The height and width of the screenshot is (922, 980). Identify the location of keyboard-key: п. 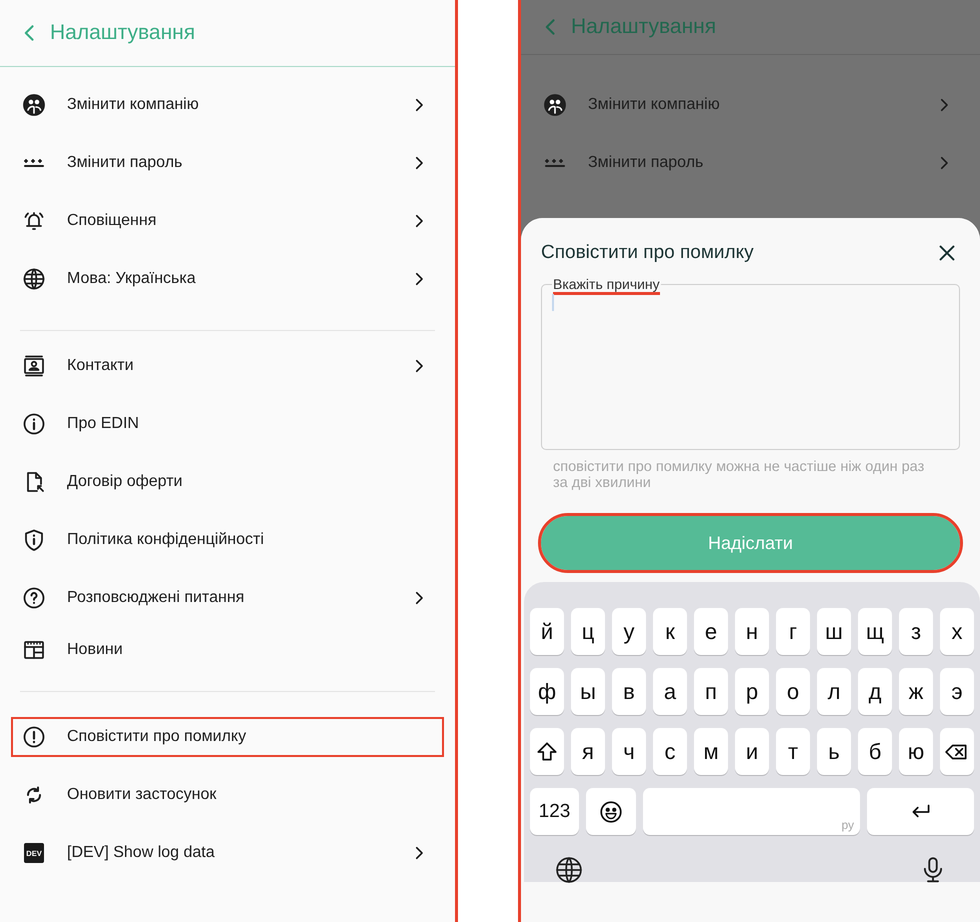
(711, 691).